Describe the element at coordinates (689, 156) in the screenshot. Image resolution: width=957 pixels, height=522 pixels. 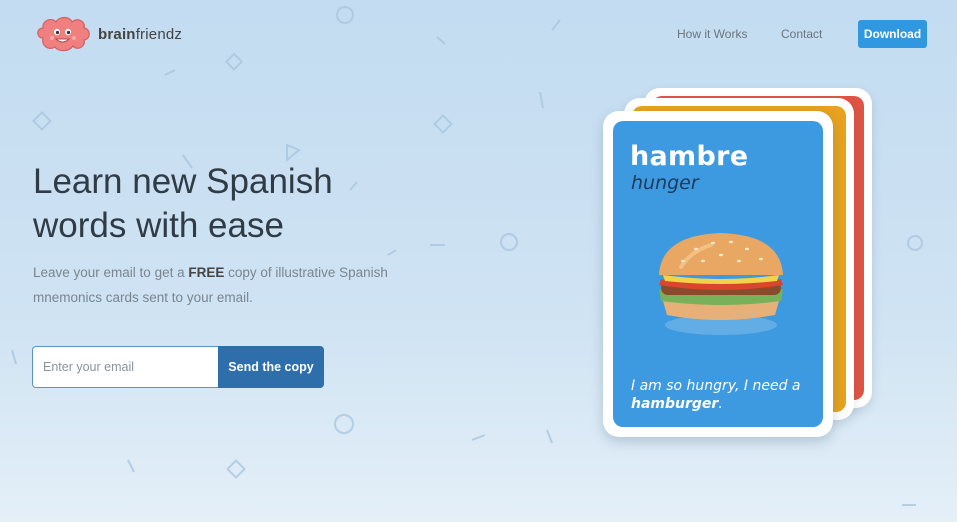
I see `card-word: hambre` at that location.